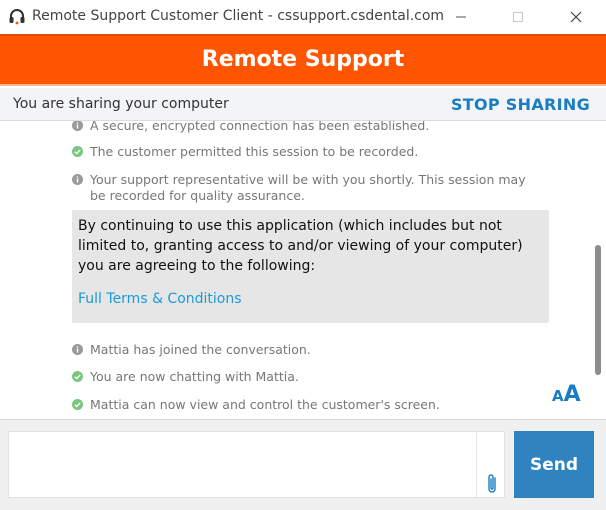  I want to click on chat-message-text: You are now chatting with Mattia., so click(194, 376).